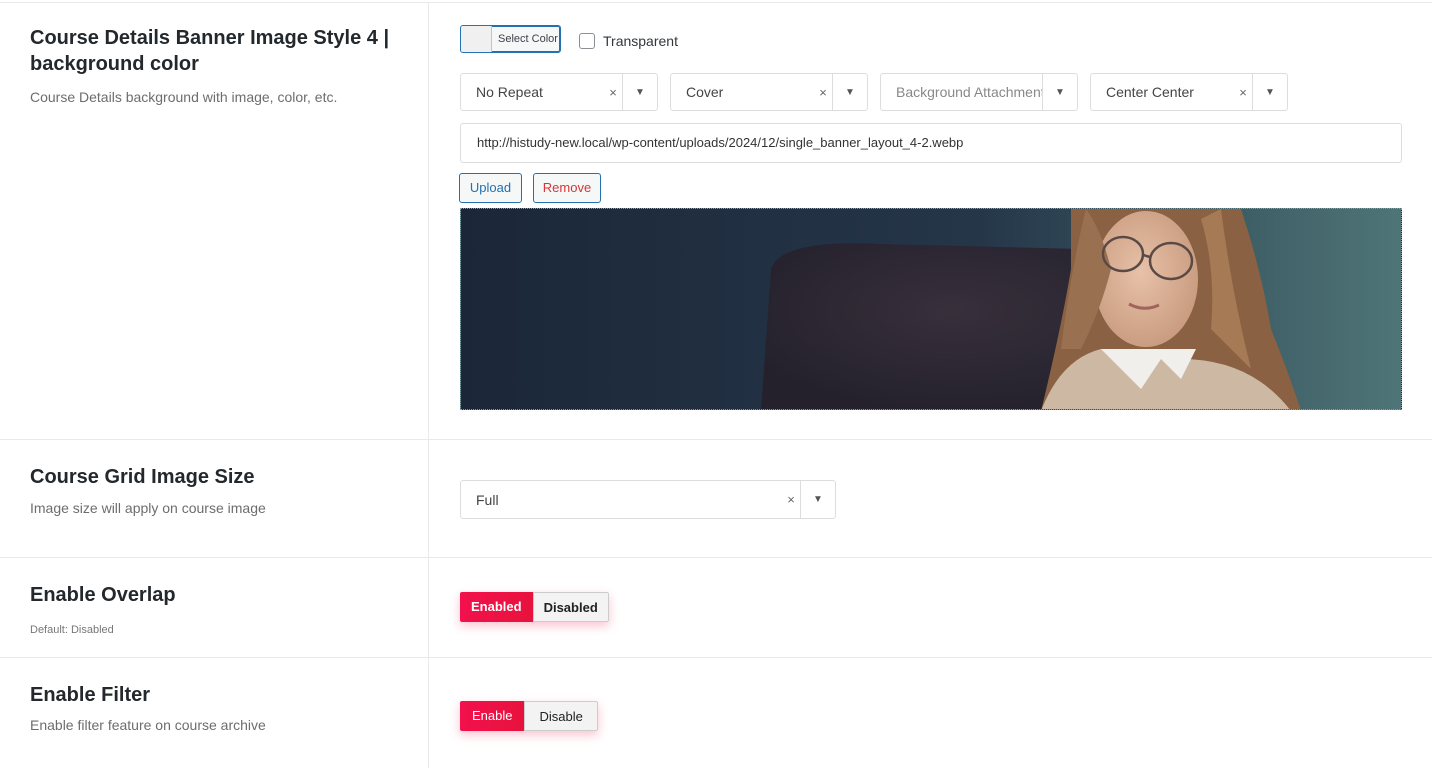  Describe the element at coordinates (90, 695) in the screenshot. I see `filter-title: Enable Filter` at that location.